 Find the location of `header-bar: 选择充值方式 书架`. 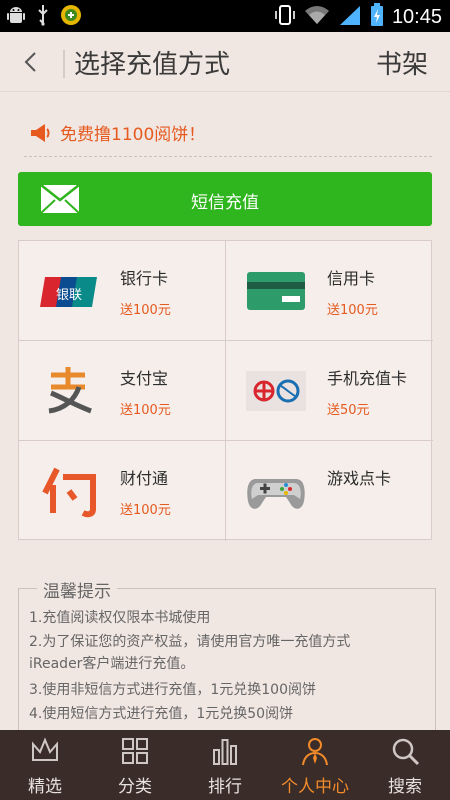

header-bar: 选择充值方式 书架 is located at coordinates (225, 62).